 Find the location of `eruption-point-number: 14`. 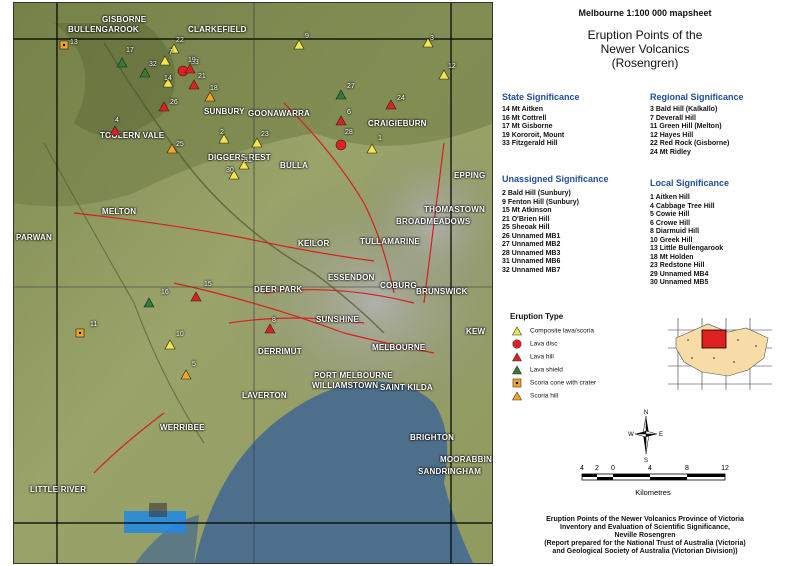

eruption-point-number: 14 is located at coordinates (168, 78).